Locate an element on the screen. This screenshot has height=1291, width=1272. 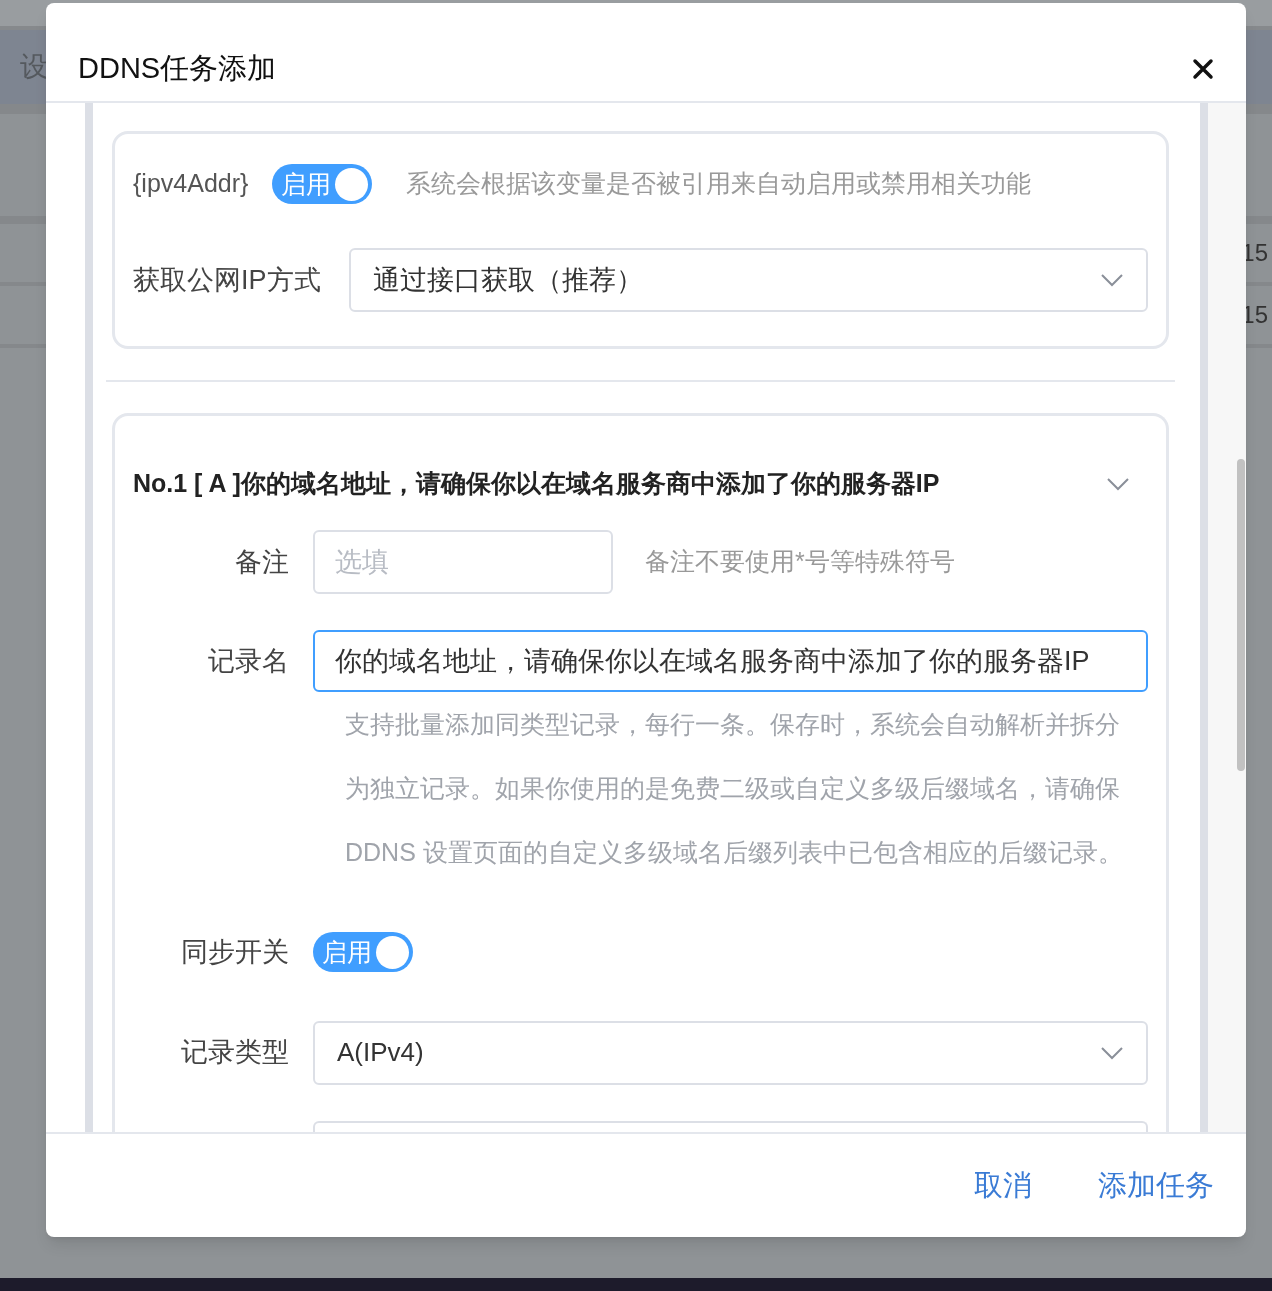
dialog-button: 添加任务 is located at coordinates (1156, 1185).